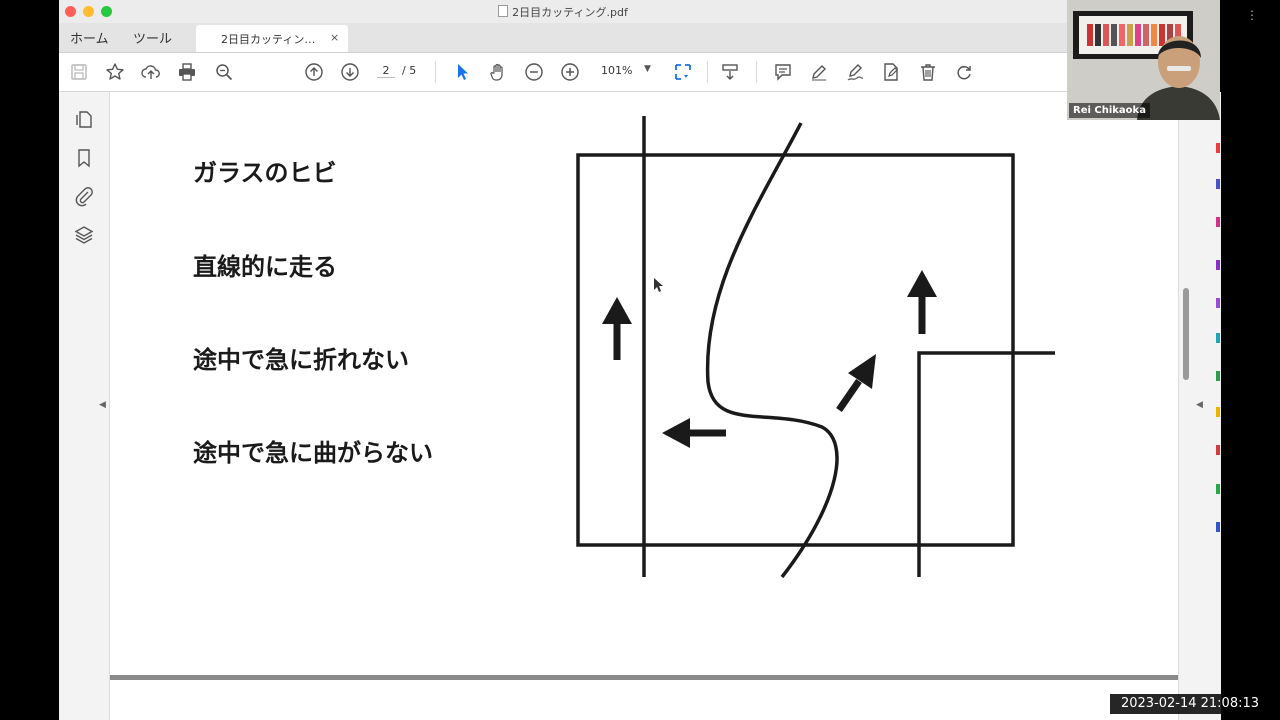 The image size is (1280, 720). I want to click on participant-video-feed, so click(1143, 60).